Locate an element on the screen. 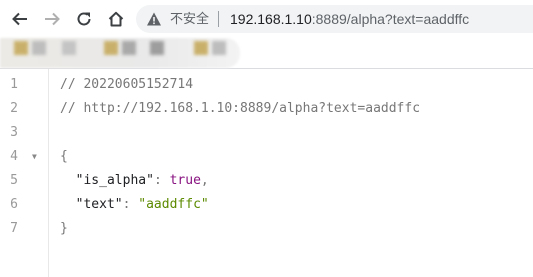 The image size is (533, 277). forward-button is located at coordinates (52, 19).